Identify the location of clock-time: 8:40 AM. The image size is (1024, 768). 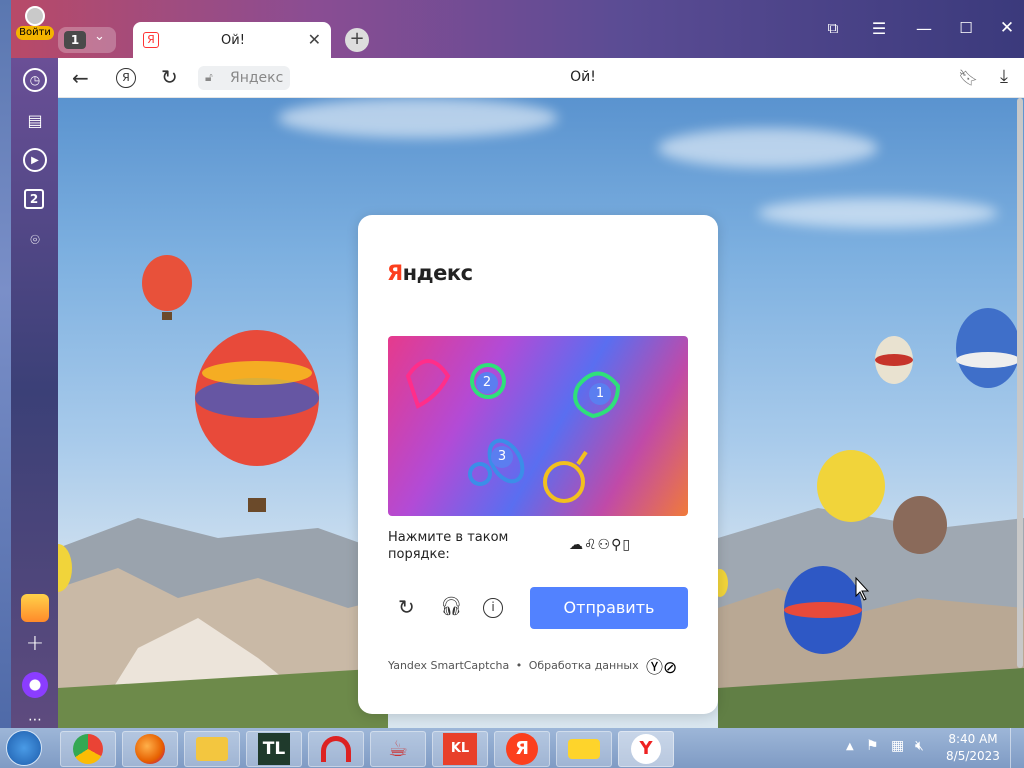
(973, 739).